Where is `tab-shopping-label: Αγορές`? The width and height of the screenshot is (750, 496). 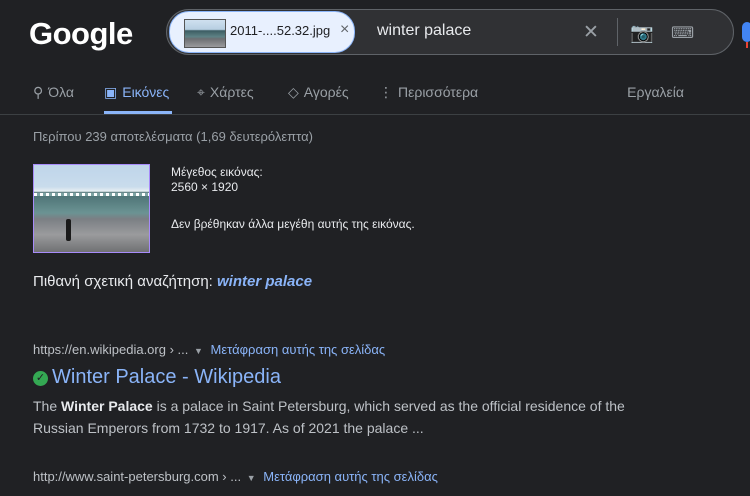
tab-shopping-label: Αγορές is located at coordinates (326, 92).